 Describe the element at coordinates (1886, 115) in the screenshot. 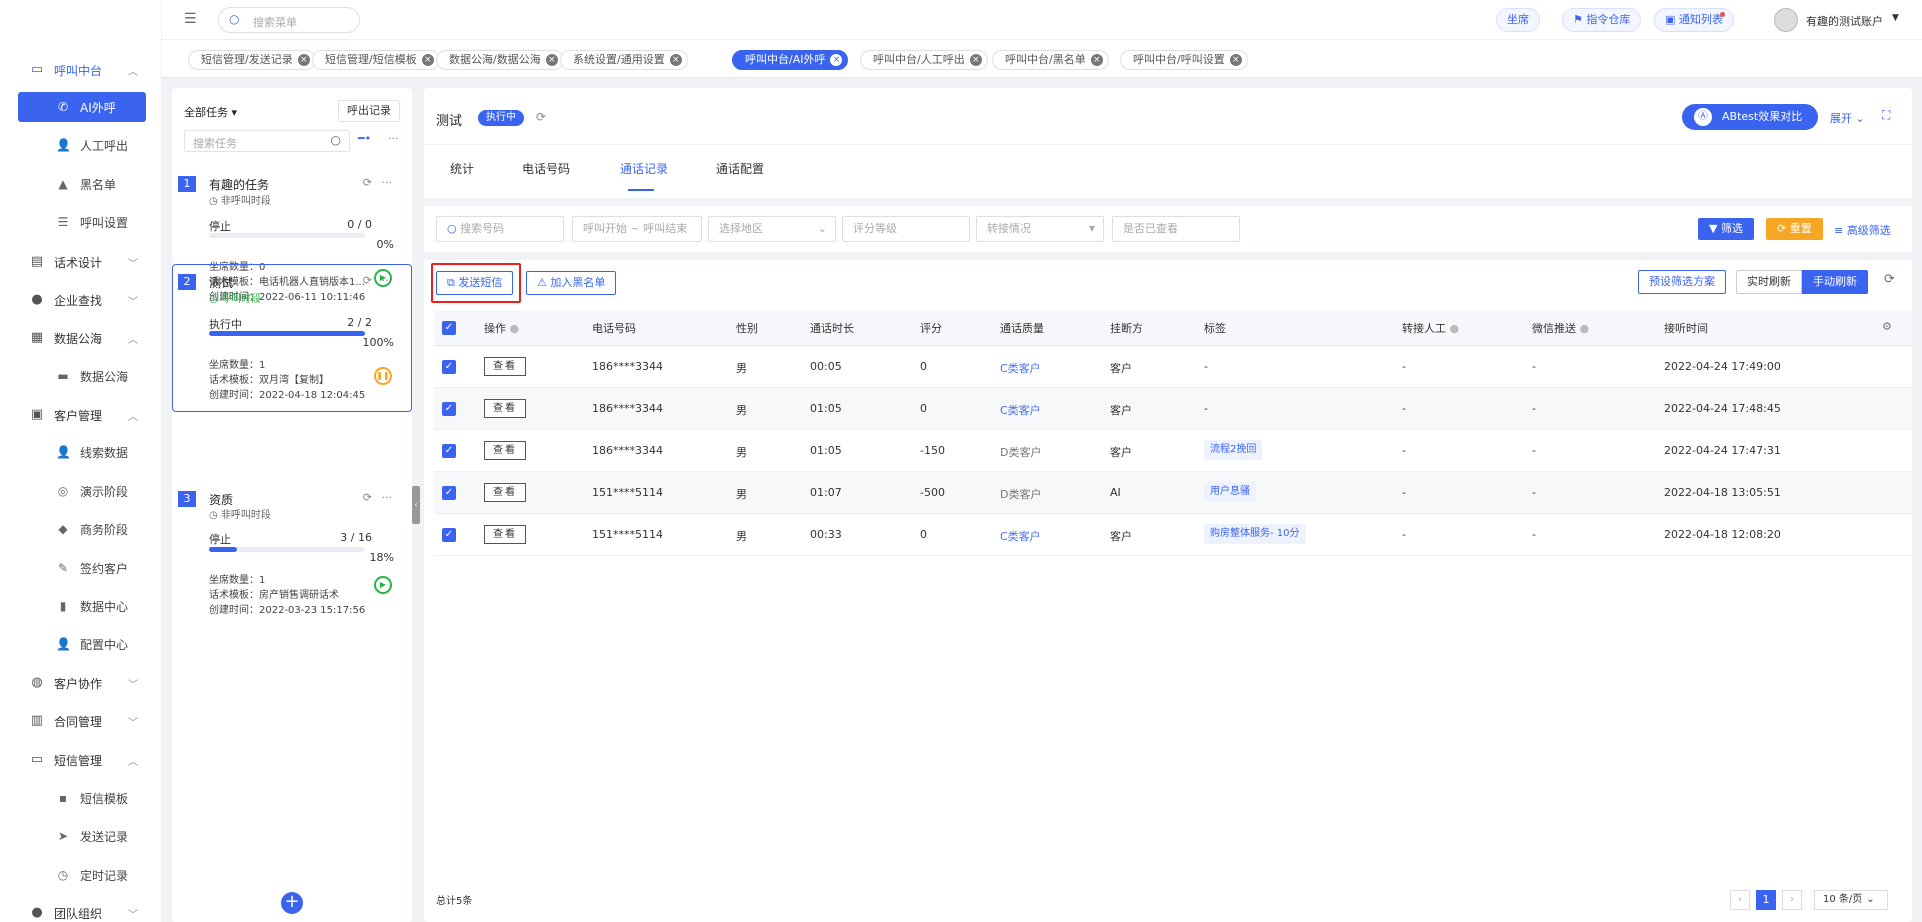

I see `fullscreen-icon: ⛶` at that location.